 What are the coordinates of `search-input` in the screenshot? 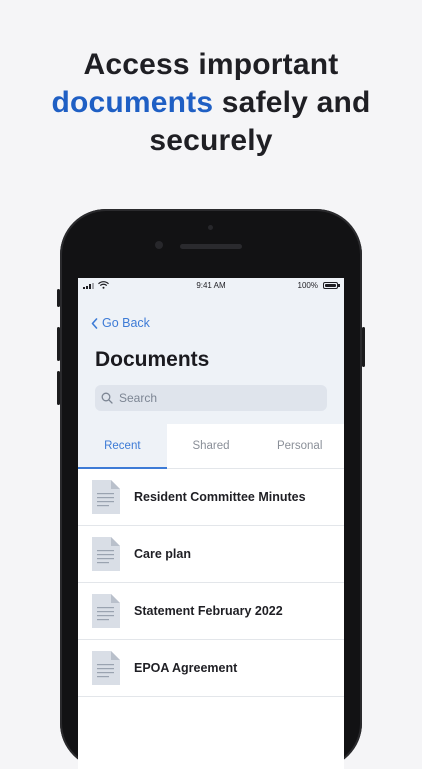 It's located at (219, 398).